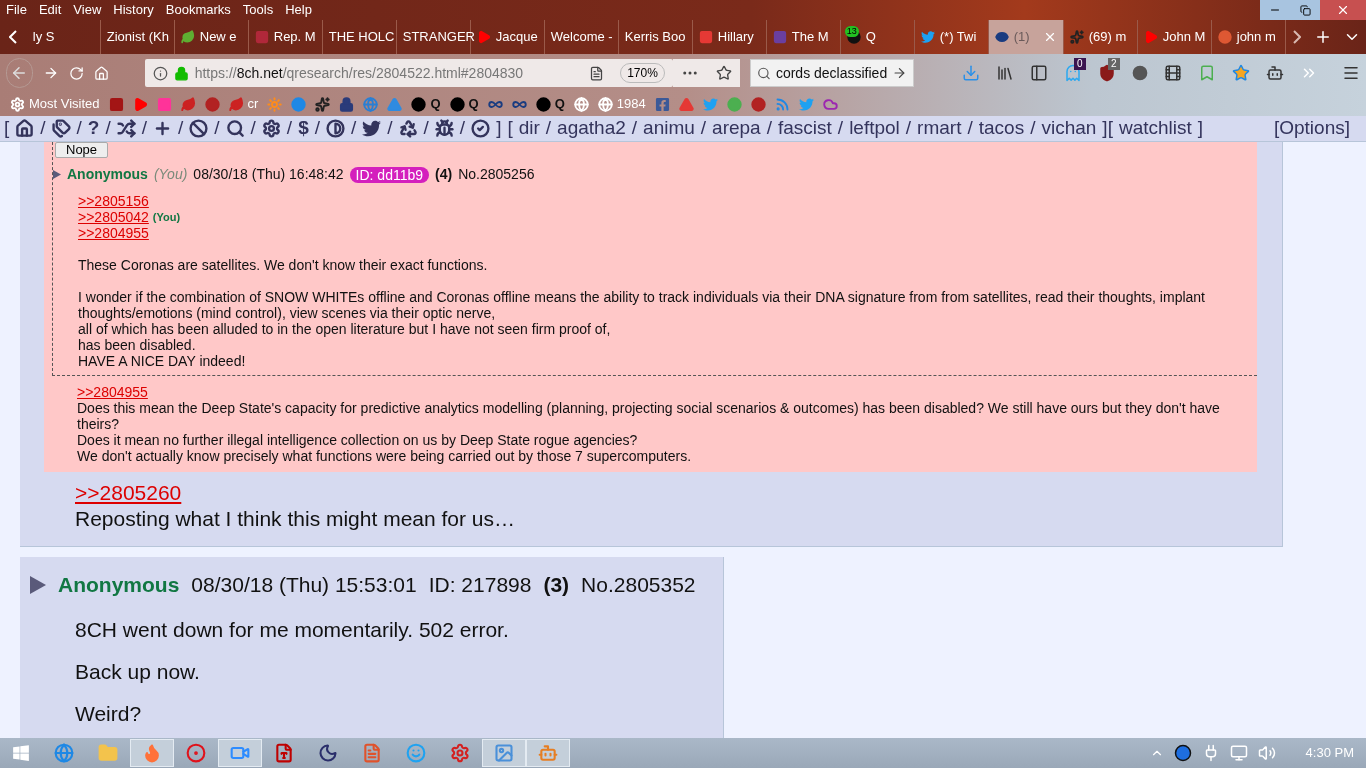 This screenshot has width=1366, height=768. What do you see at coordinates (25, 128) in the screenshot?
I see `home-icon` at bounding box center [25, 128].